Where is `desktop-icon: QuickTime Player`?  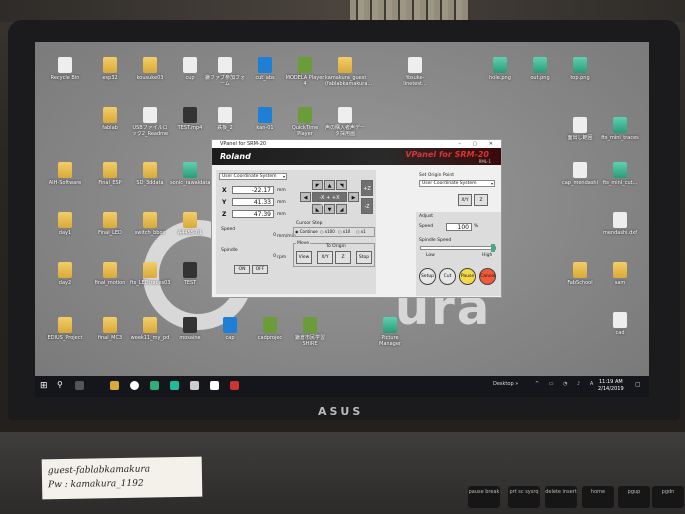 desktop-icon: QuickTime Player is located at coordinates (305, 122).